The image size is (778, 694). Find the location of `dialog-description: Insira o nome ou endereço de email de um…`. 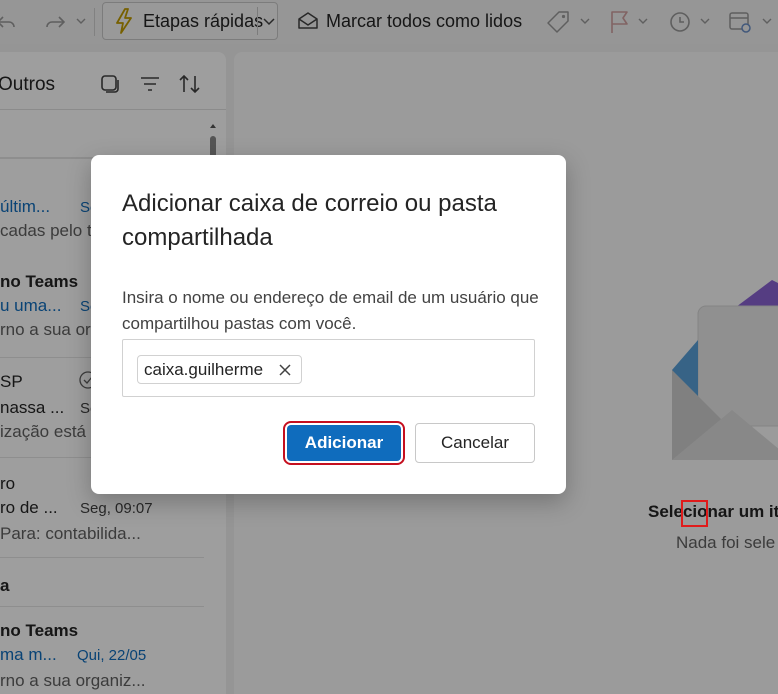

dialog-description: Insira o nome ou endereço de email de um… is located at coordinates (330, 310).